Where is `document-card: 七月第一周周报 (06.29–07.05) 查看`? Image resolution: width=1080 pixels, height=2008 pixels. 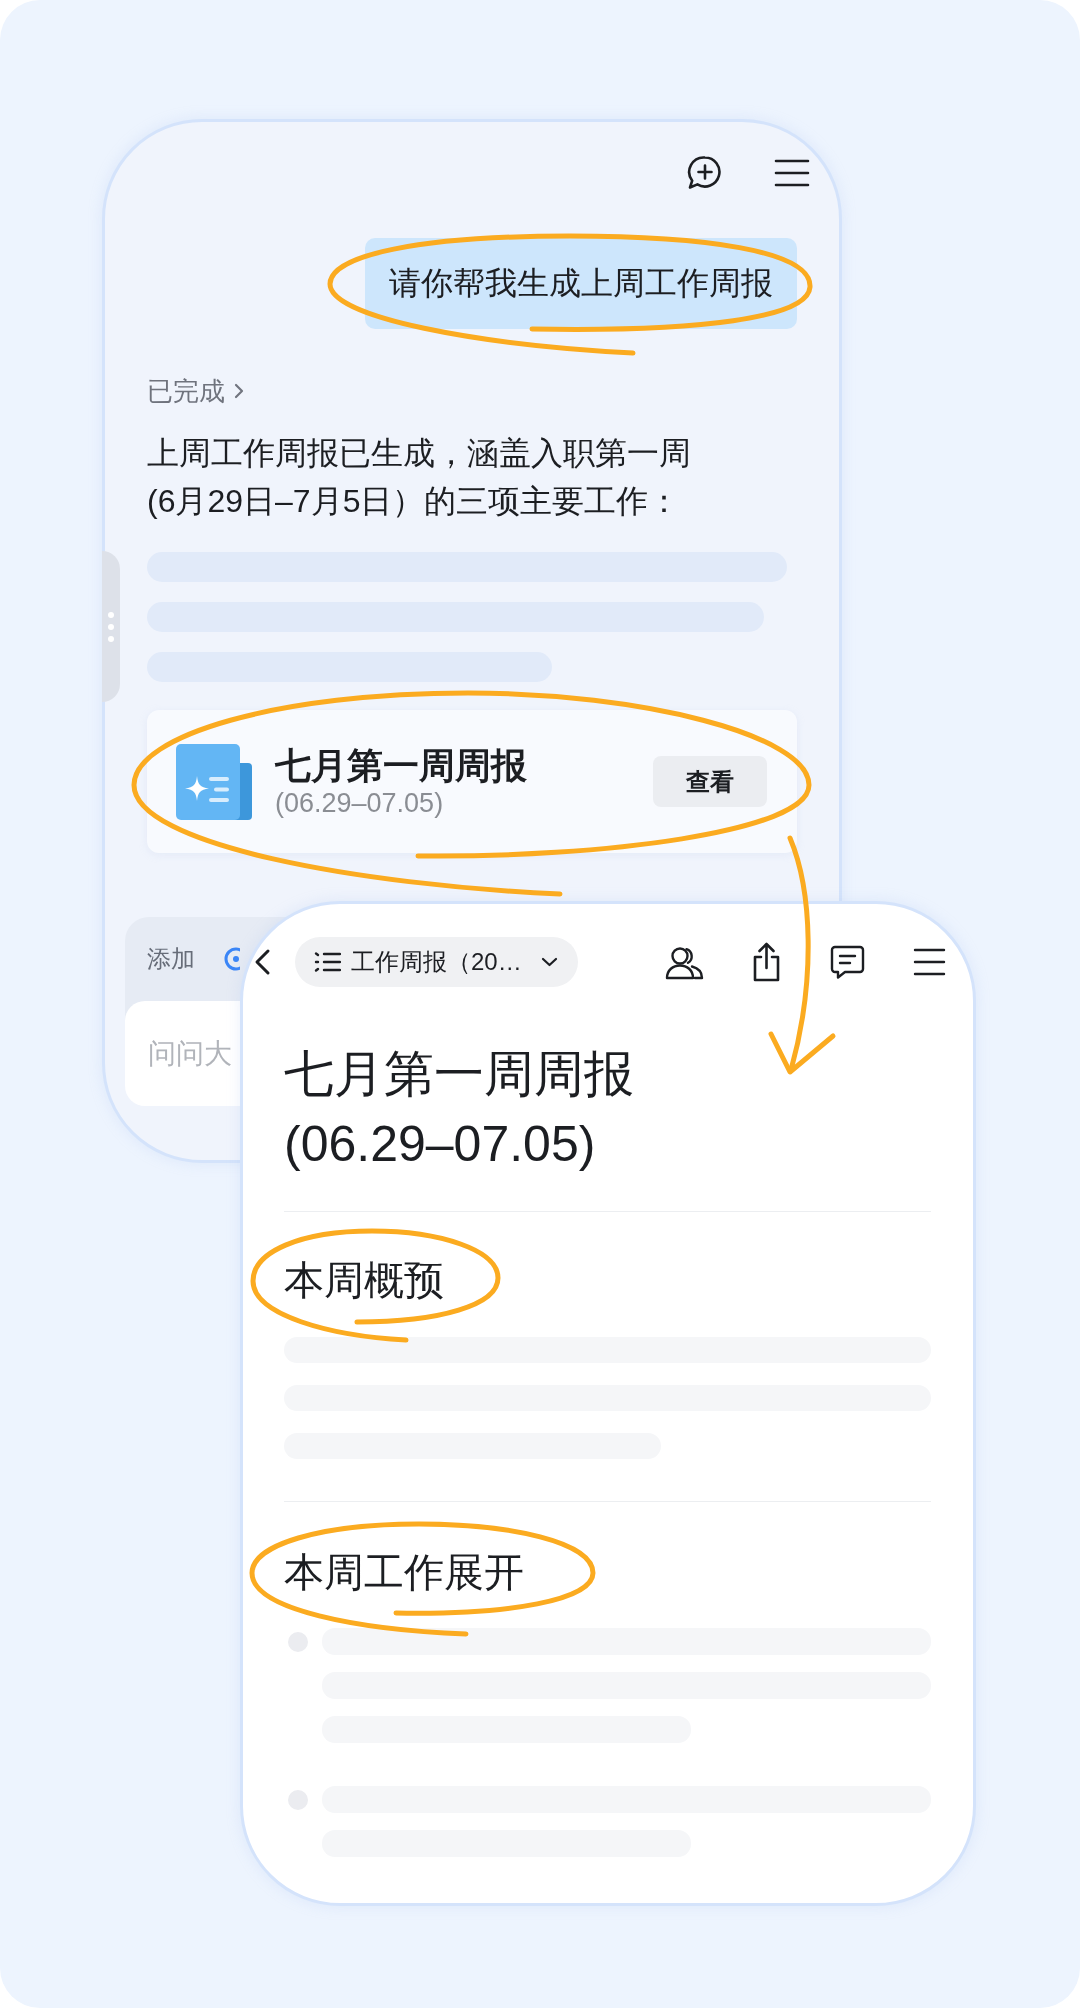
document-card: 七月第一周周报 (06.29–07.05) 查看 is located at coordinates (472, 781).